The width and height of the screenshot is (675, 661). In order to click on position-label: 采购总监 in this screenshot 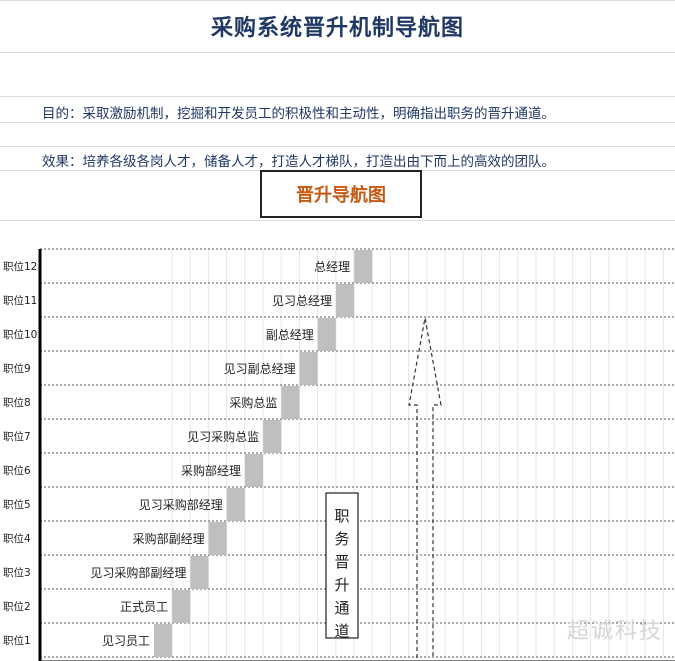, I will do `click(253, 402)`.